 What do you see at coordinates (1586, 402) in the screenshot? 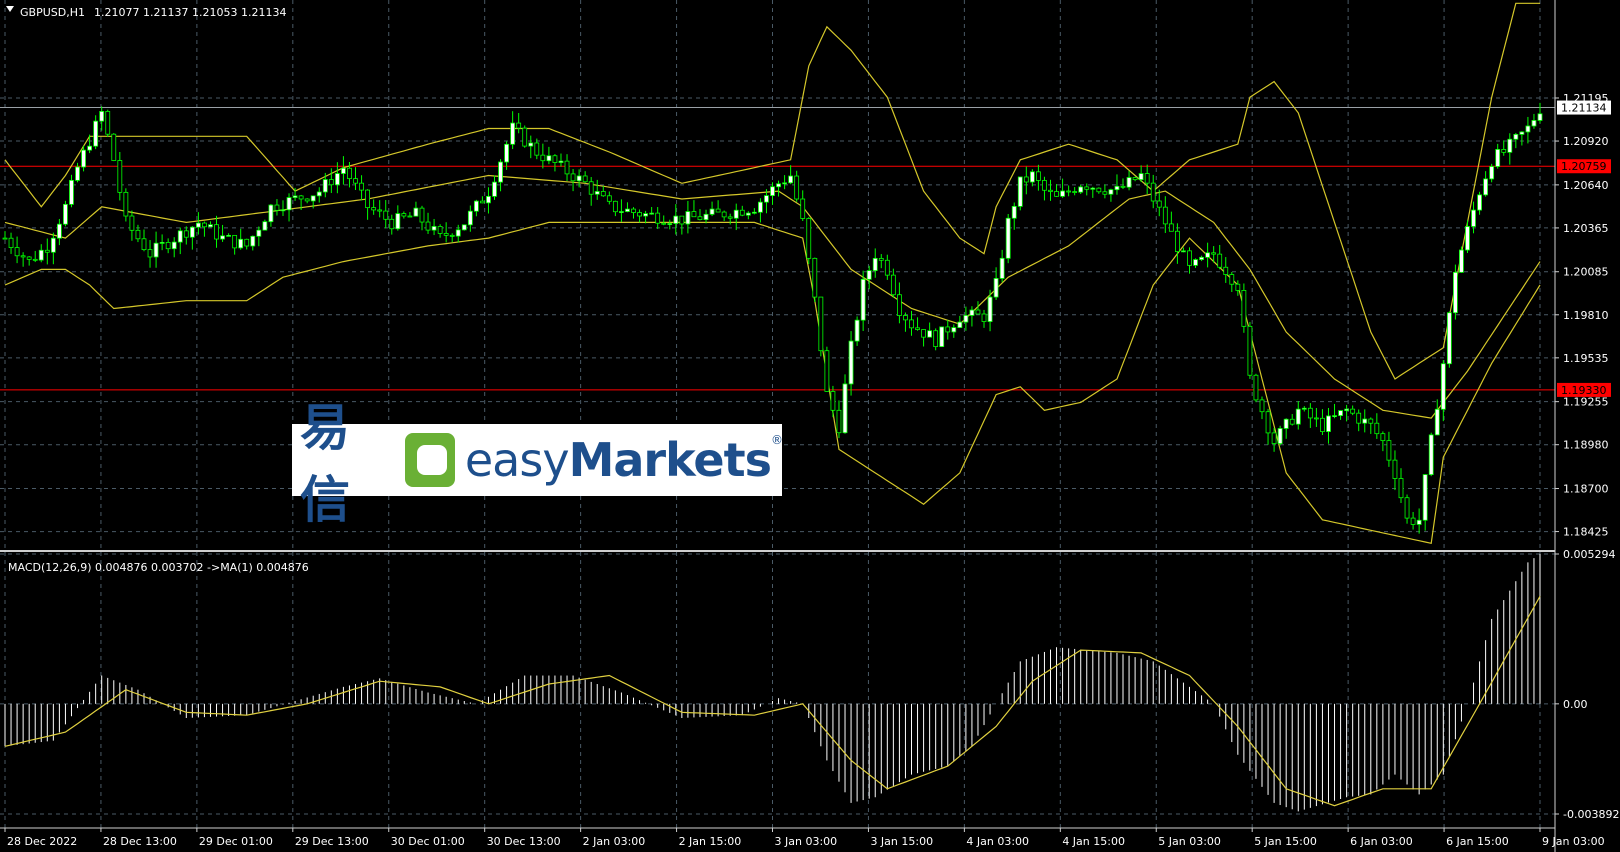
I see `price-tick-label: 1.19255` at bounding box center [1586, 402].